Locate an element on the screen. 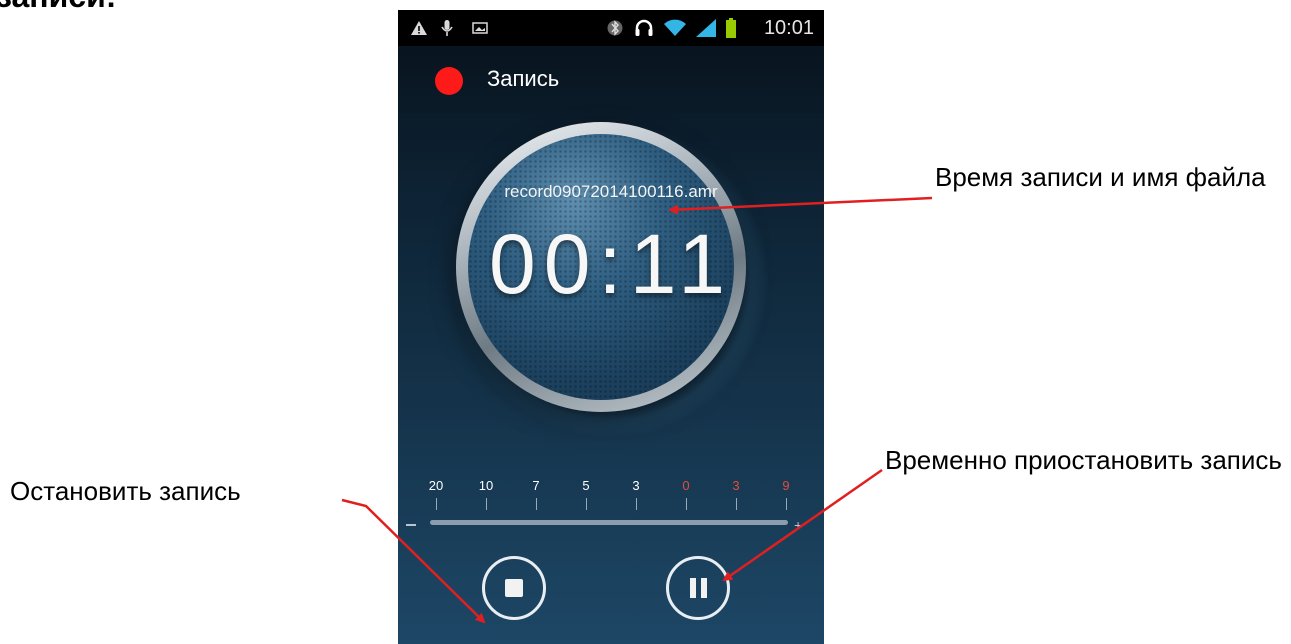 This screenshot has width=1291, height=644. screen-title: Запись is located at coordinates (523, 78).